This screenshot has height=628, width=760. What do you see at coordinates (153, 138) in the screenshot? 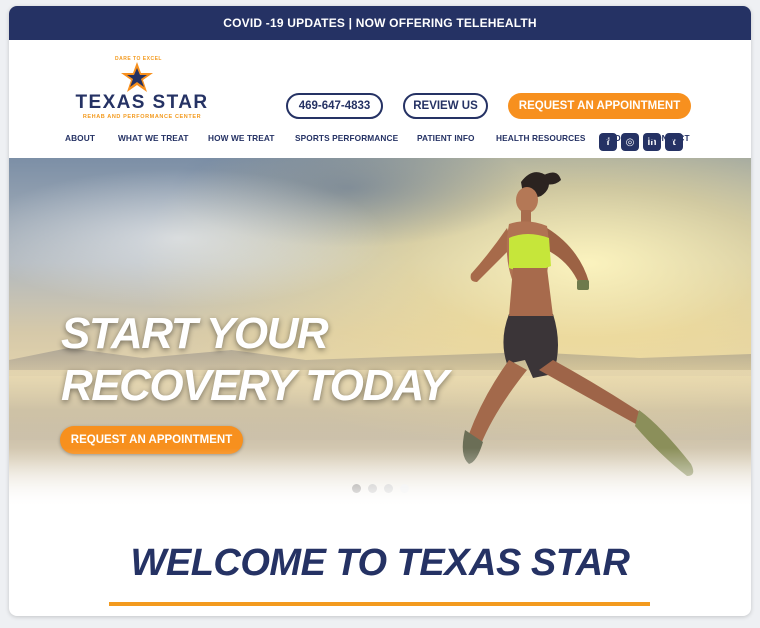
I see `nav-item-what-we-treat: WHAT WE TREAT` at bounding box center [153, 138].